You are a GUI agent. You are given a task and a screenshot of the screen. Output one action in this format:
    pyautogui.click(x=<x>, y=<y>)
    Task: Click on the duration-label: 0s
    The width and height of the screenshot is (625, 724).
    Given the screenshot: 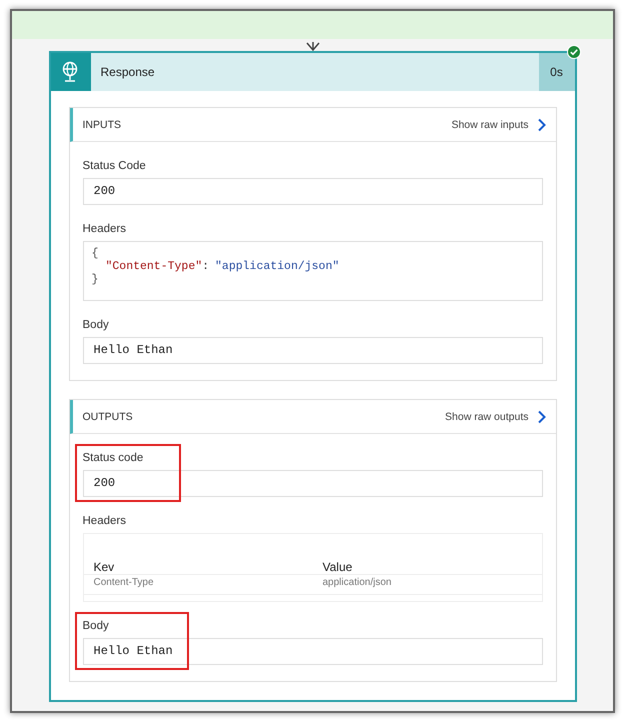 What is the action you would take?
    pyautogui.click(x=556, y=72)
    